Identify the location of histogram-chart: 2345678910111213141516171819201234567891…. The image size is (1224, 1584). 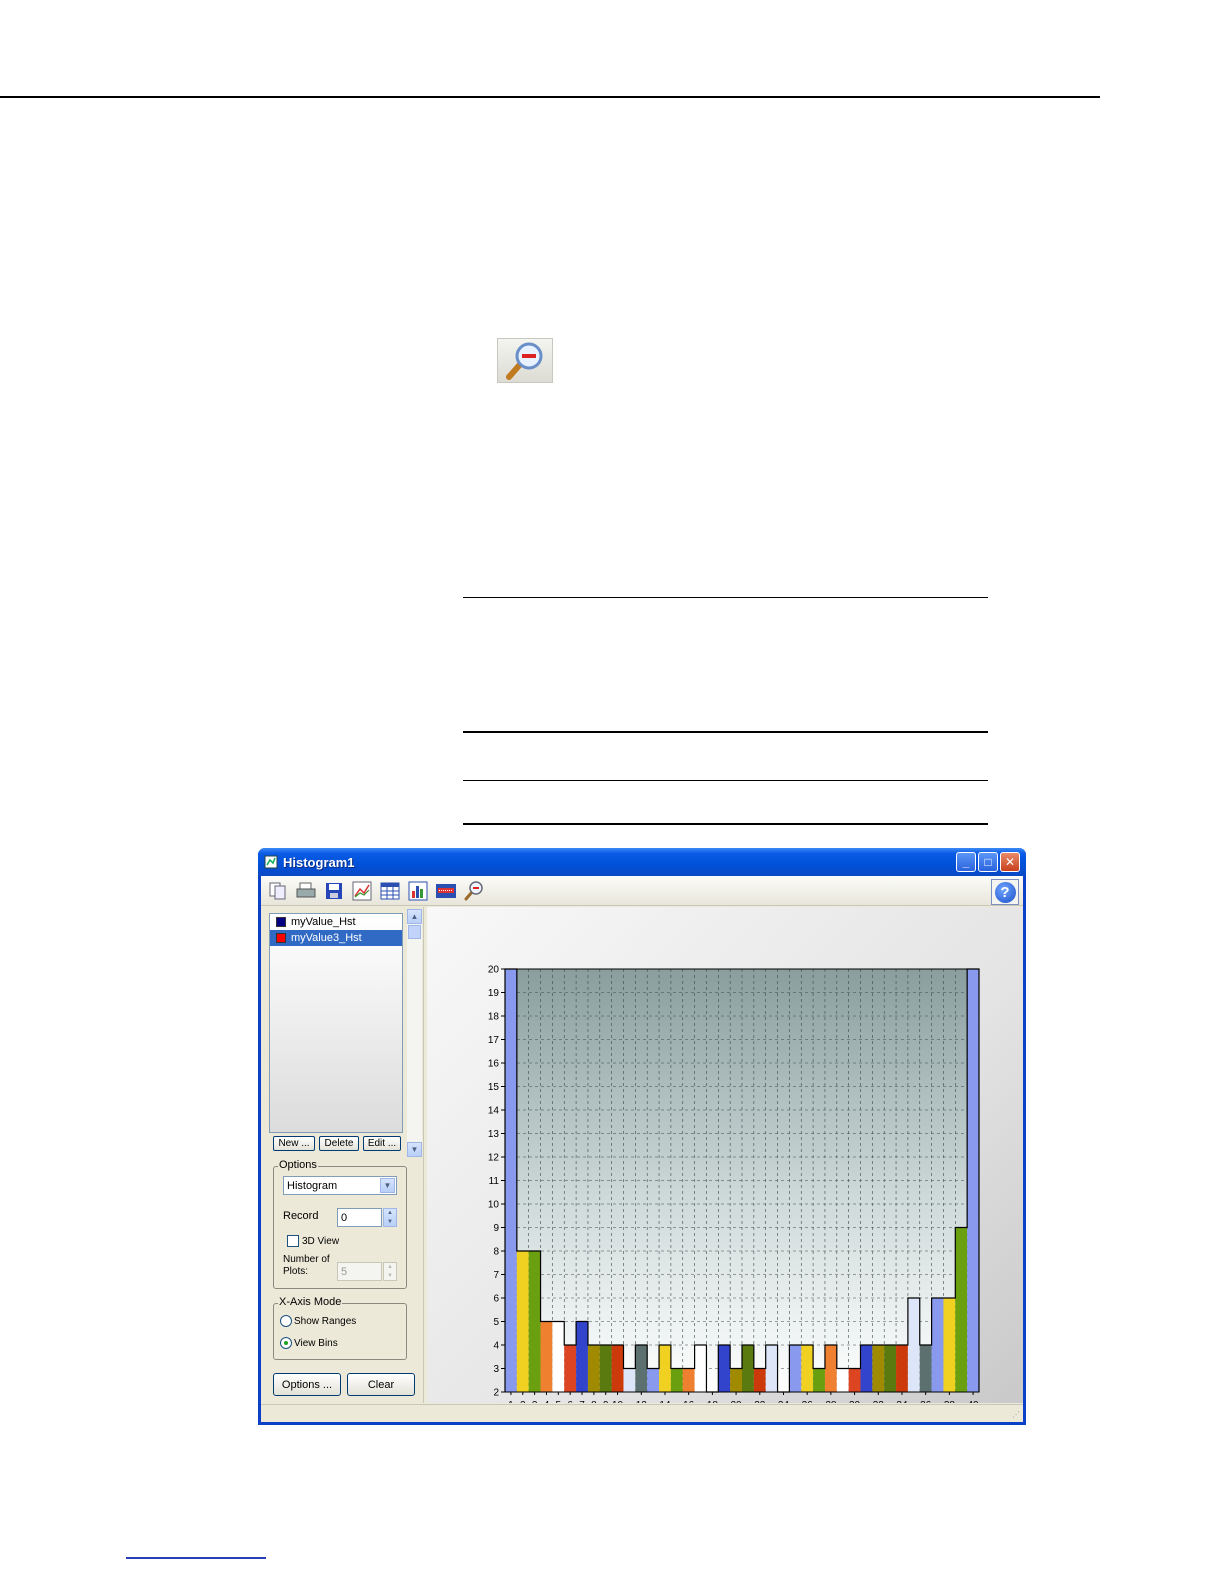
(734, 1188).